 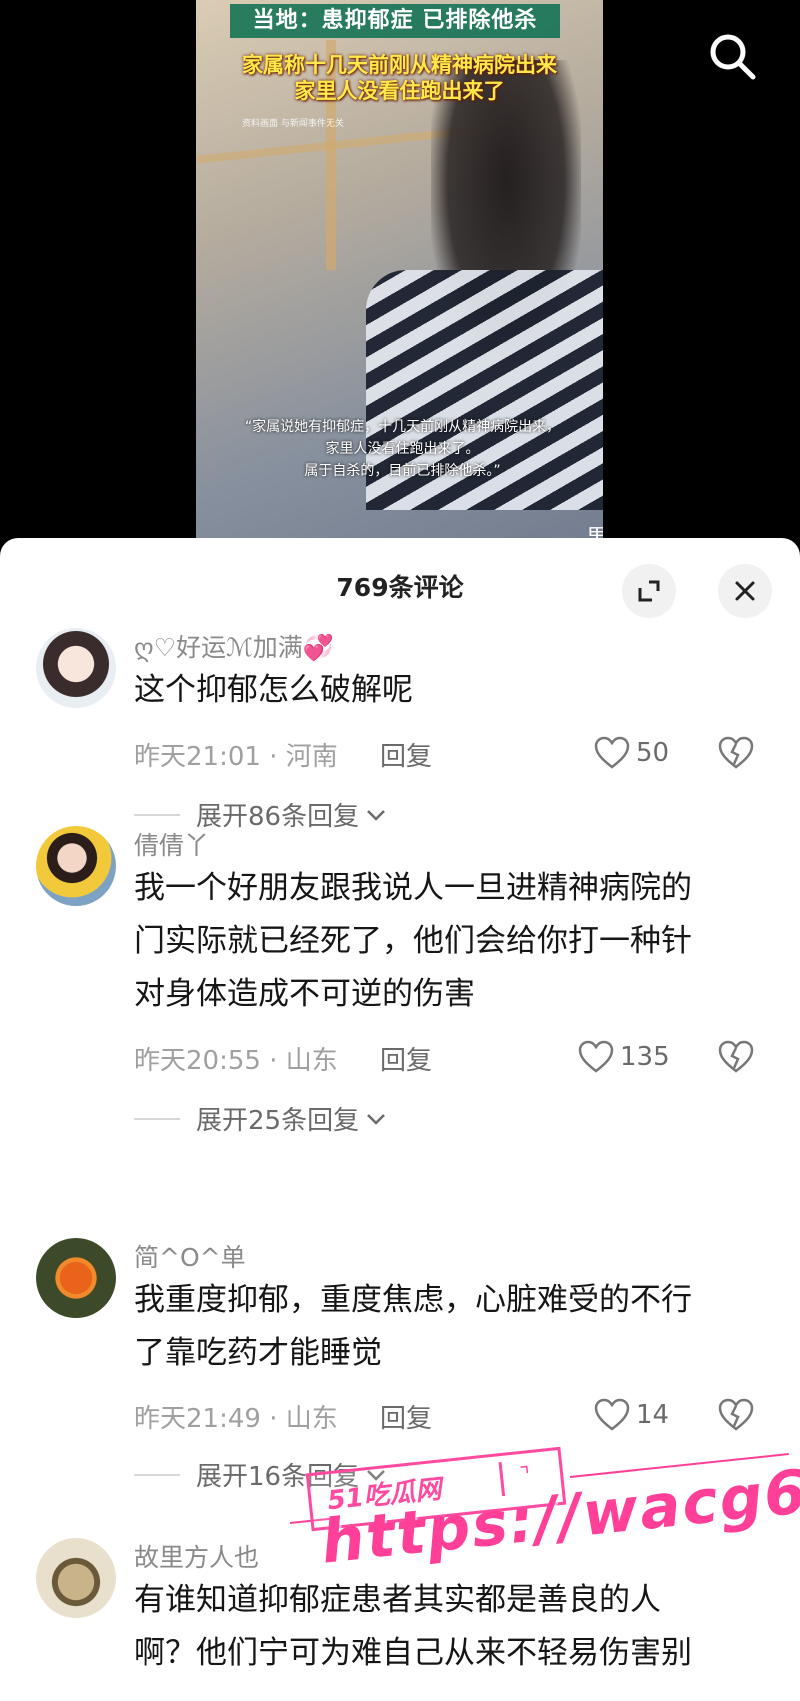 What do you see at coordinates (413, 888) in the screenshot?
I see `comment-text-line: 我一个好朋友跟我说人一旦进精神病院的` at bounding box center [413, 888].